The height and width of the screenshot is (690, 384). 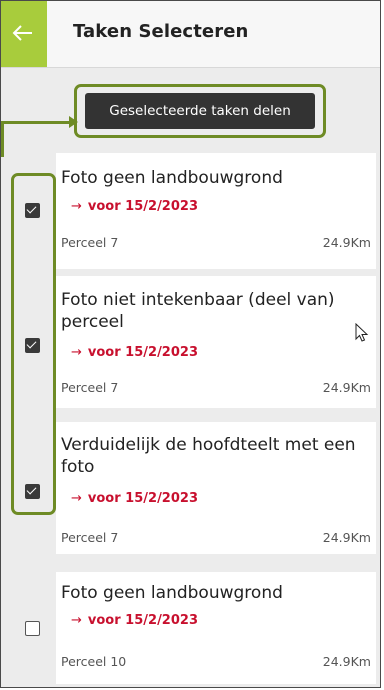 I want to click on task-title: Foto niet intekenbaar (deel van) perceel, so click(x=198, y=311).